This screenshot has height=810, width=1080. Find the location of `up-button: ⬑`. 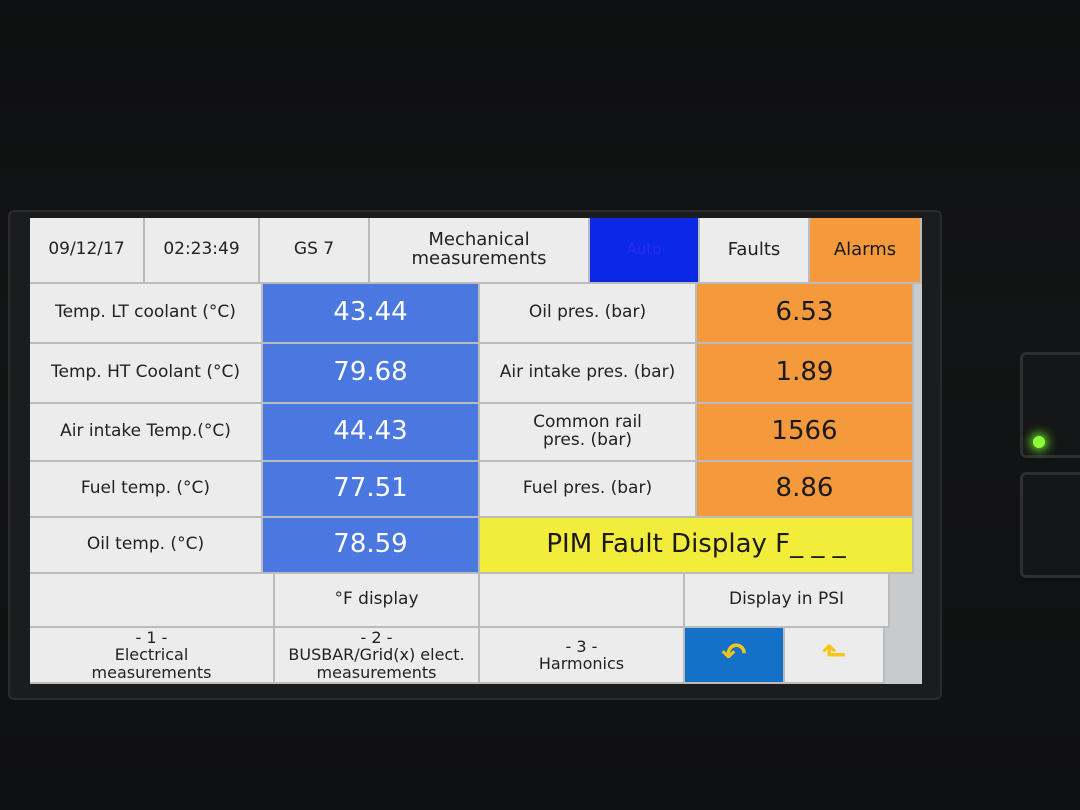

up-button: ⬑ is located at coordinates (835, 656).